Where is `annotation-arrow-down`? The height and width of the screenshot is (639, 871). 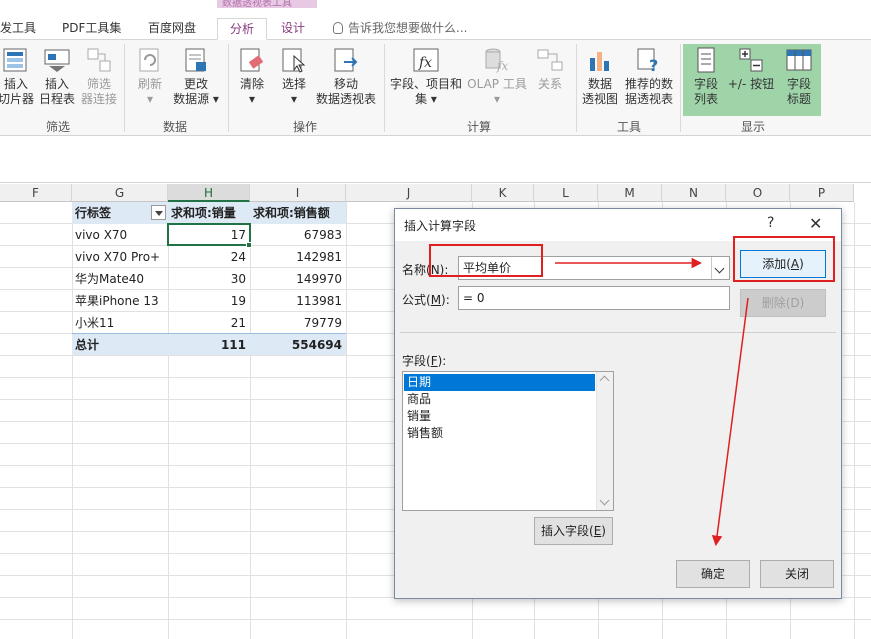 annotation-arrow-down is located at coordinates (730, 422).